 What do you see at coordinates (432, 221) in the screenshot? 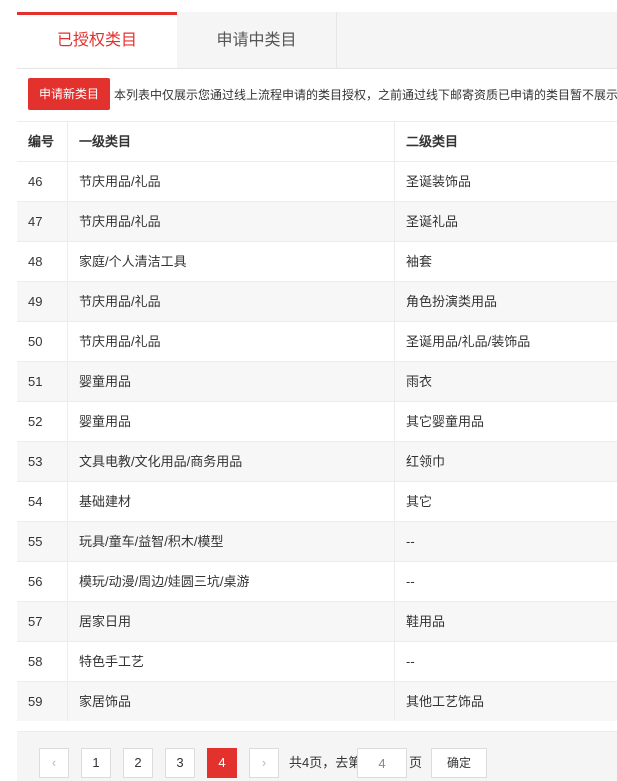
I see `row-secondary-category: 圣诞礼品` at bounding box center [432, 221].